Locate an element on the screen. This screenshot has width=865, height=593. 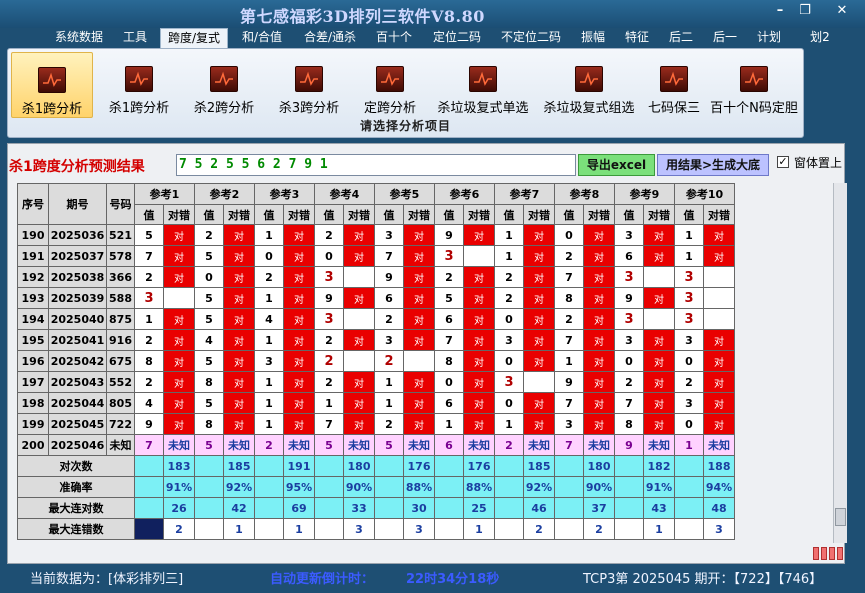
menu-span-compound: 跨度/复式 is located at coordinates (194, 38).